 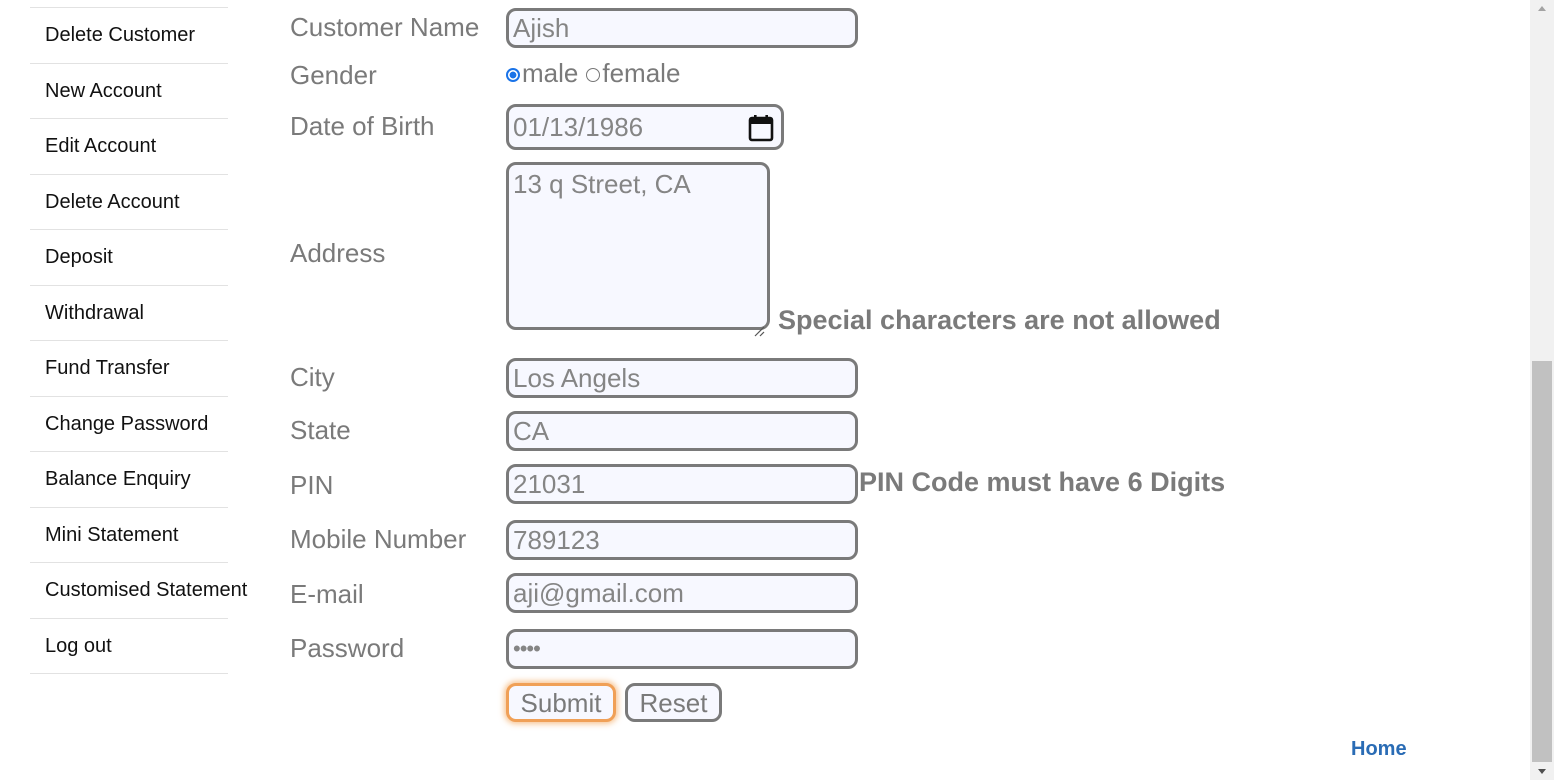 I want to click on sidebar-item-mini-statement: Mini Statement, so click(x=129, y=535).